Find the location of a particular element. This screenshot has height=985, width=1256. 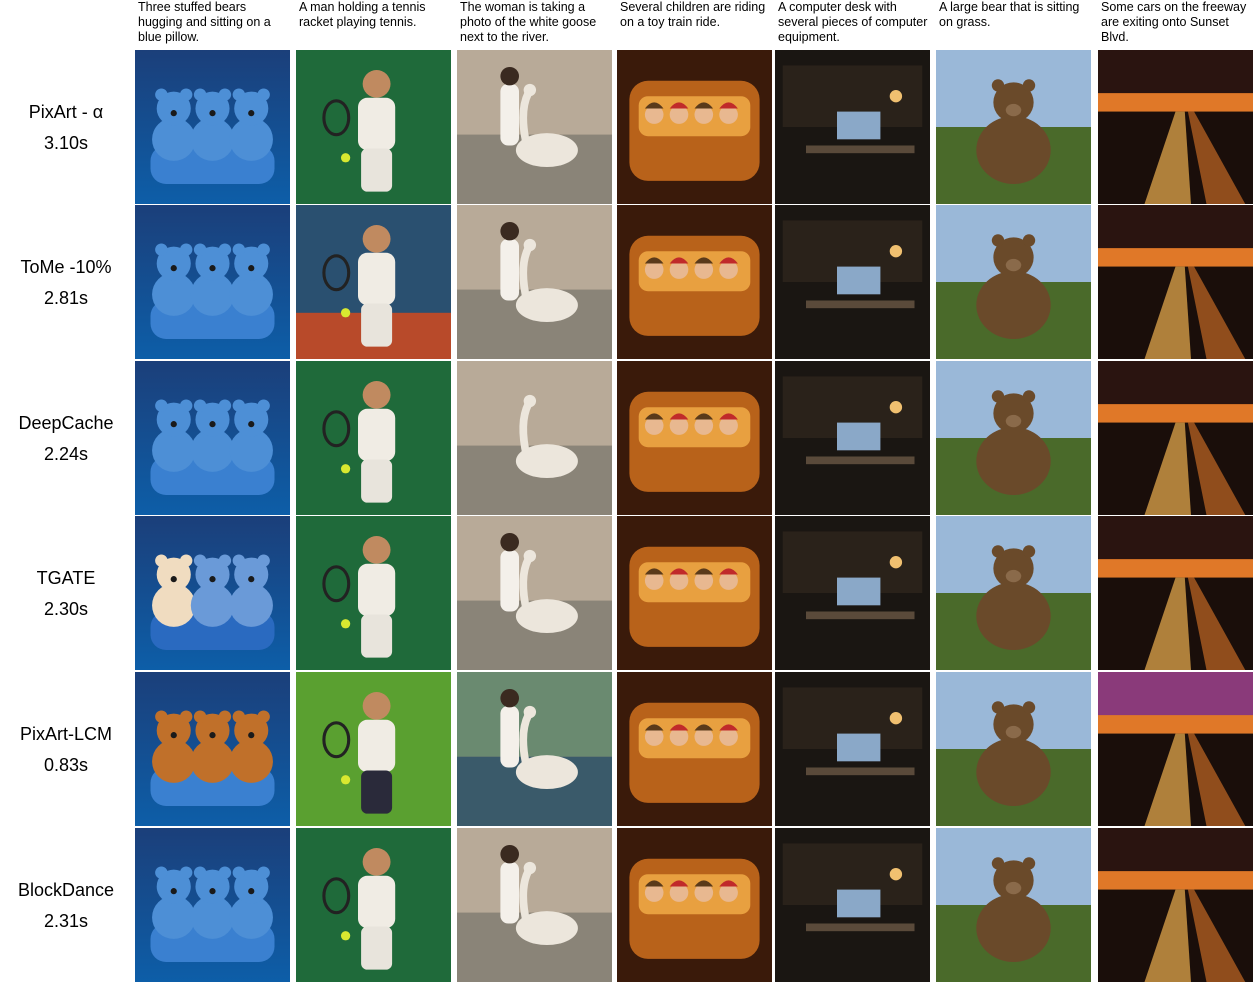

method-time: 2.24s is located at coordinates (66, 454).